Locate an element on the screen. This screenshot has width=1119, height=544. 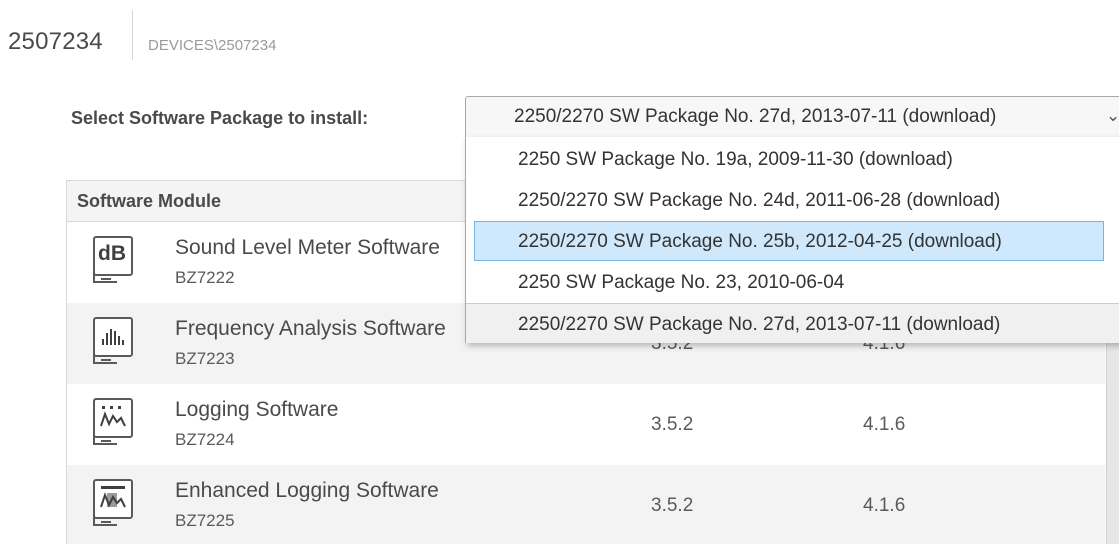
device-path-breadcrumb: DEVICES\2507234 is located at coordinates (212, 45).